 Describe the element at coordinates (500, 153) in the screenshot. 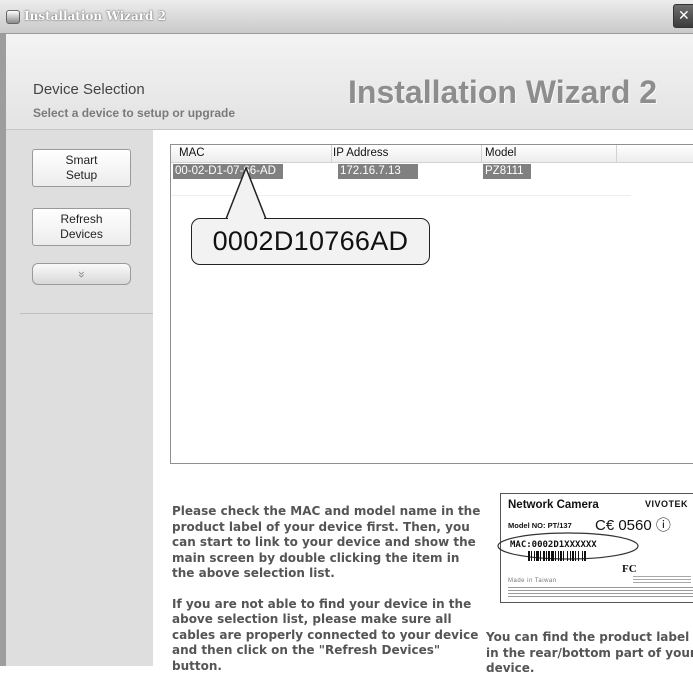

I see `column-header-model: Model` at that location.